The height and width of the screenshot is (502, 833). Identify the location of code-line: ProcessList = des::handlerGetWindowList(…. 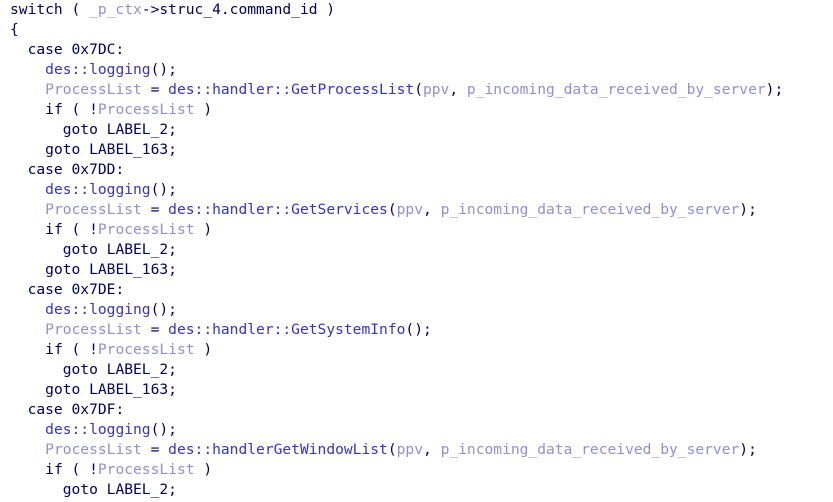
(416, 450).